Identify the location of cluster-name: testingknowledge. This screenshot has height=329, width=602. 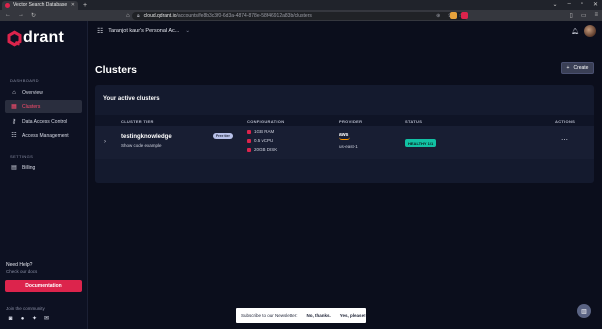
(146, 137).